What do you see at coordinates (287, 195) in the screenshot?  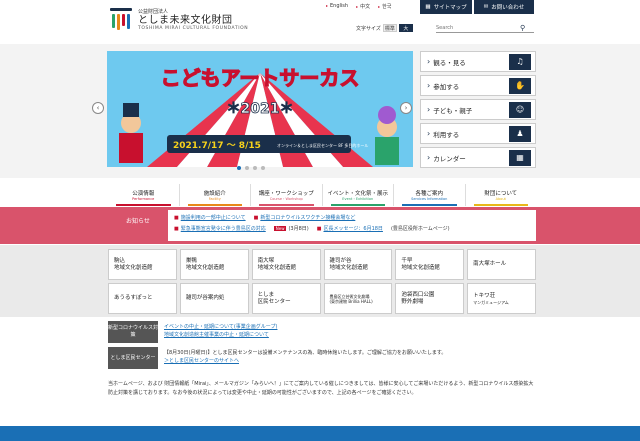 I see `nav-course: 講座・ワークショップ Course・Workshop` at bounding box center [287, 195].